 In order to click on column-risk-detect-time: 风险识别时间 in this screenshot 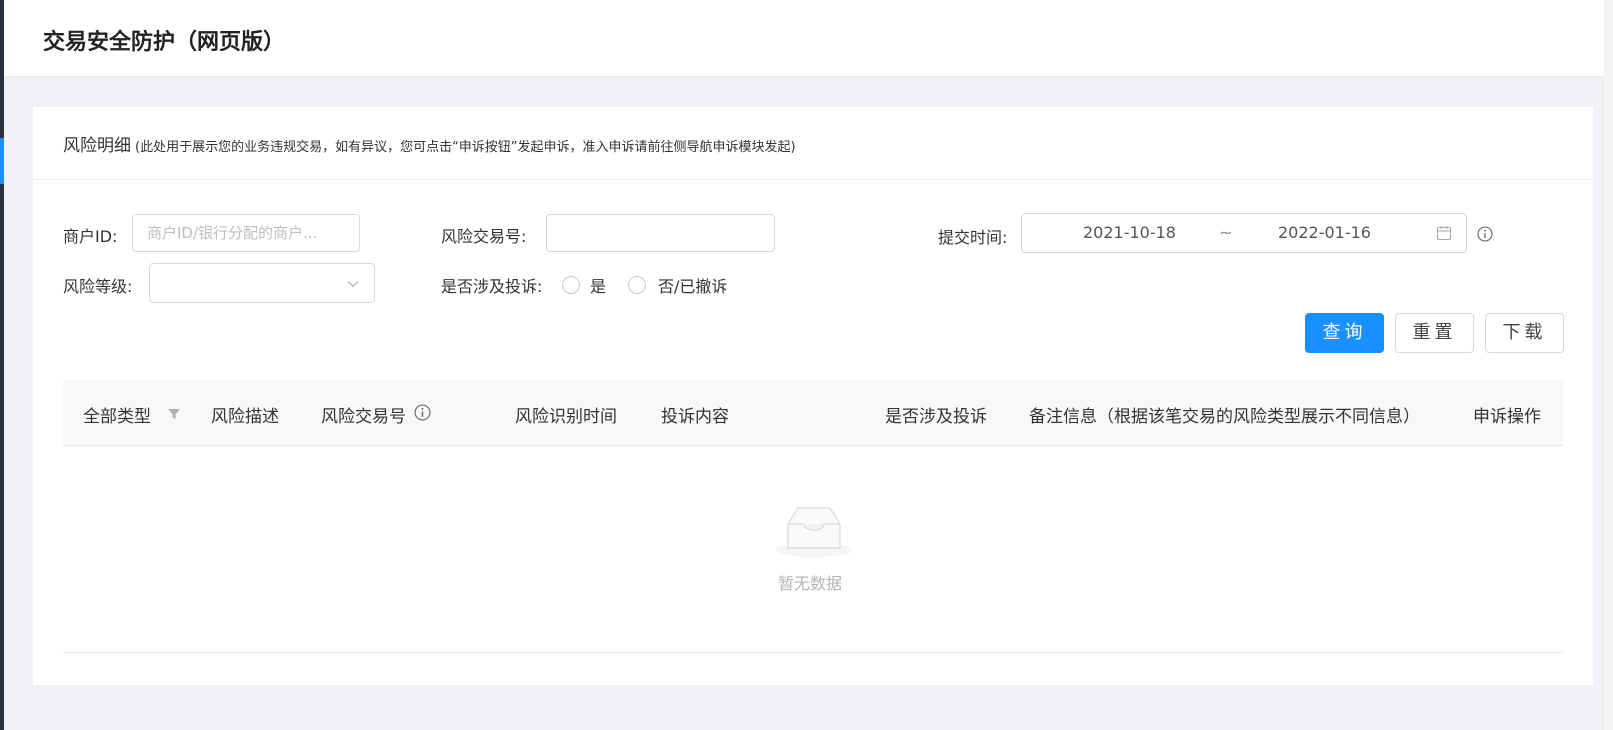, I will do `click(566, 417)`.